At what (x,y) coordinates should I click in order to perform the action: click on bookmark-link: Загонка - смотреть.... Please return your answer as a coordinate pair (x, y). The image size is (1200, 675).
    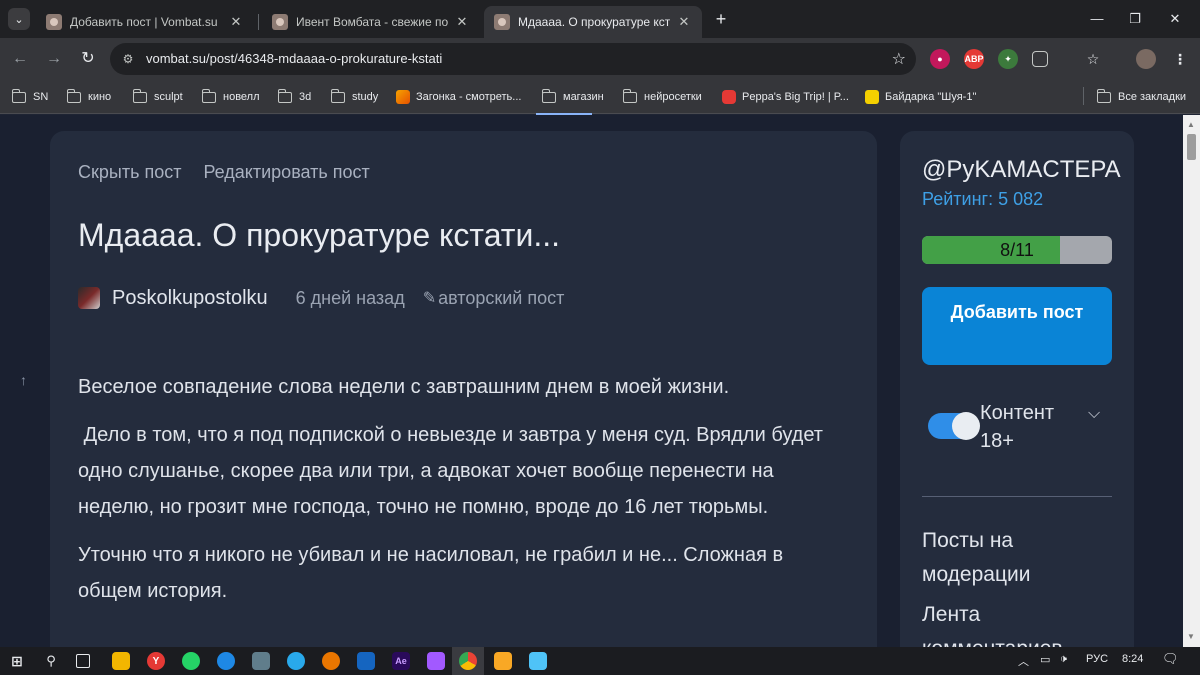
    Looking at the image, I should click on (458, 97).